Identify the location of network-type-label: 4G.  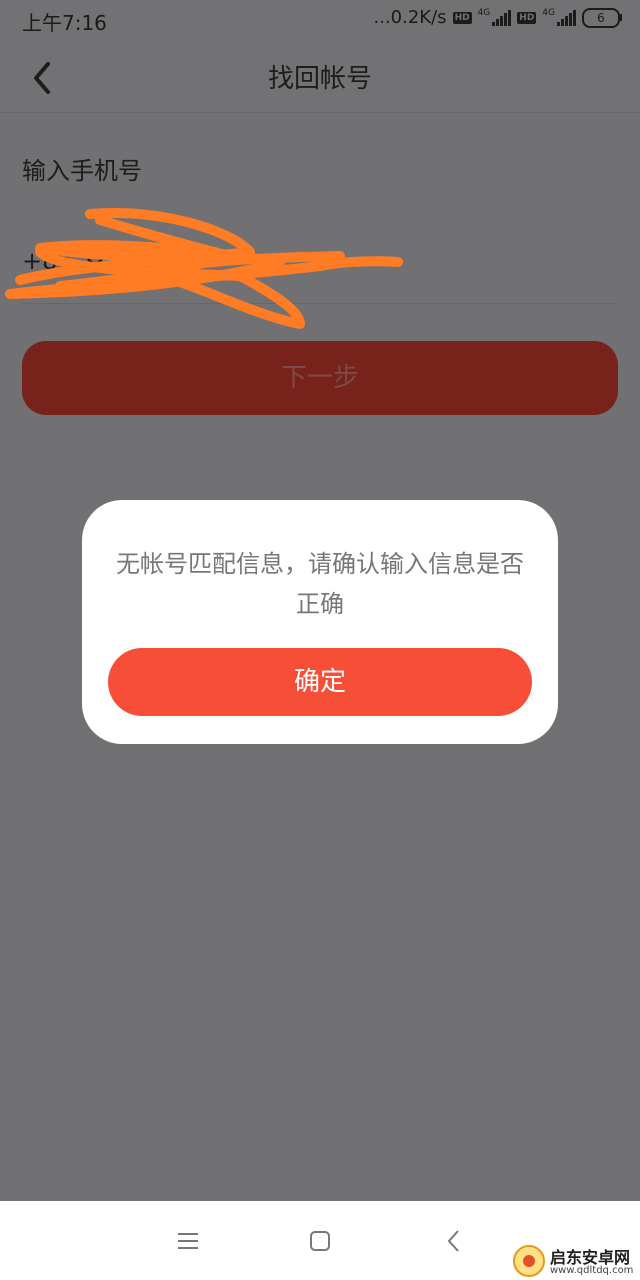
(484, 13).